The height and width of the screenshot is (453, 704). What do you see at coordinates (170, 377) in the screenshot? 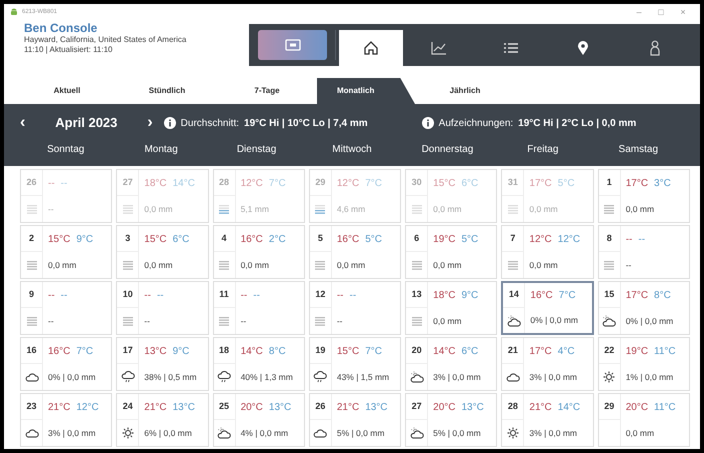
I see `precip-text: 38% | 0,5 mm` at bounding box center [170, 377].